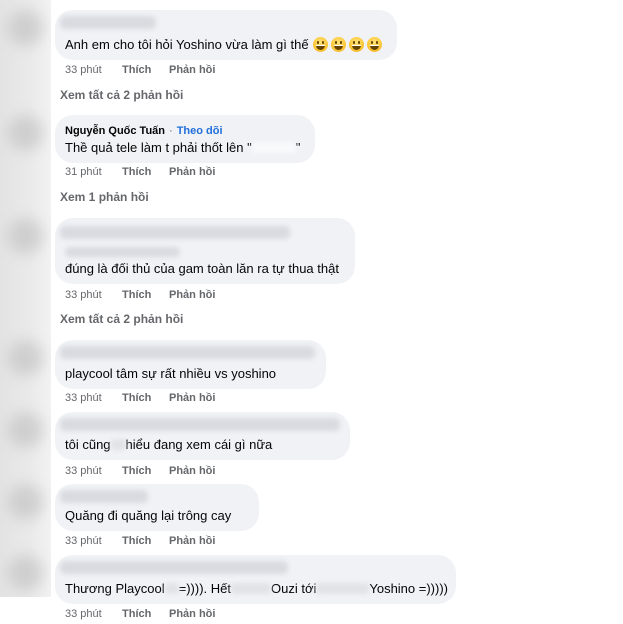  I want to click on comment-text-part: =)))). Hết, so click(204, 588).